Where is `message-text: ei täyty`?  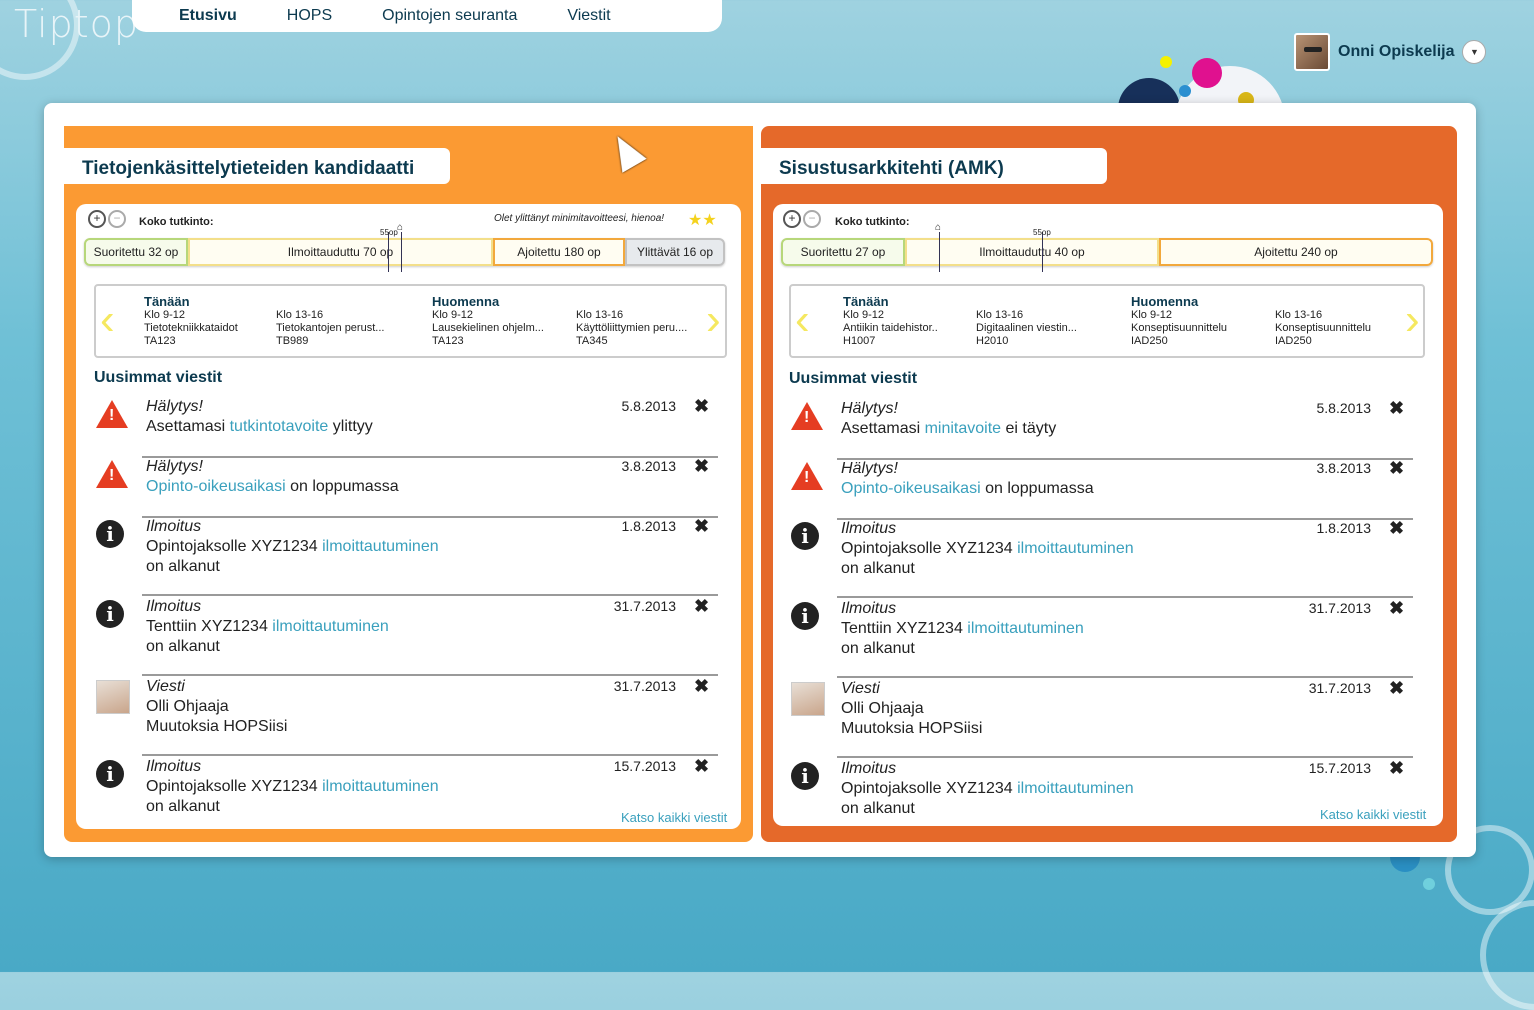
message-text: ei täyty is located at coordinates (1029, 428).